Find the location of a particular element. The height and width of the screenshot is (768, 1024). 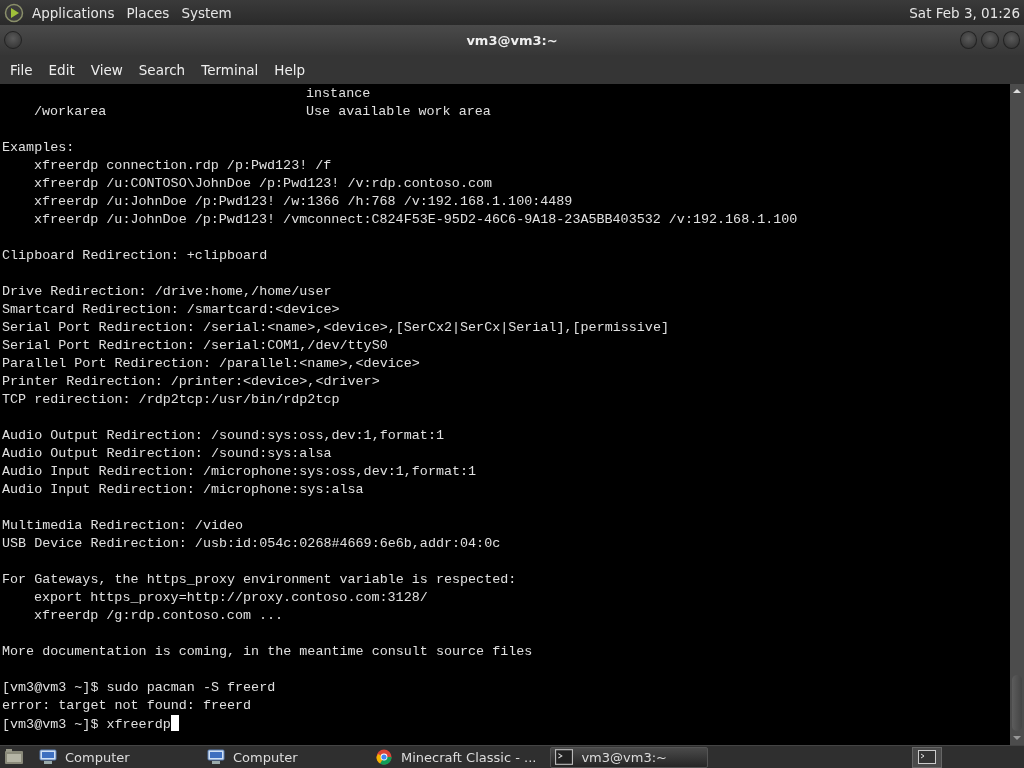

panel-menu: System is located at coordinates (206, 12).